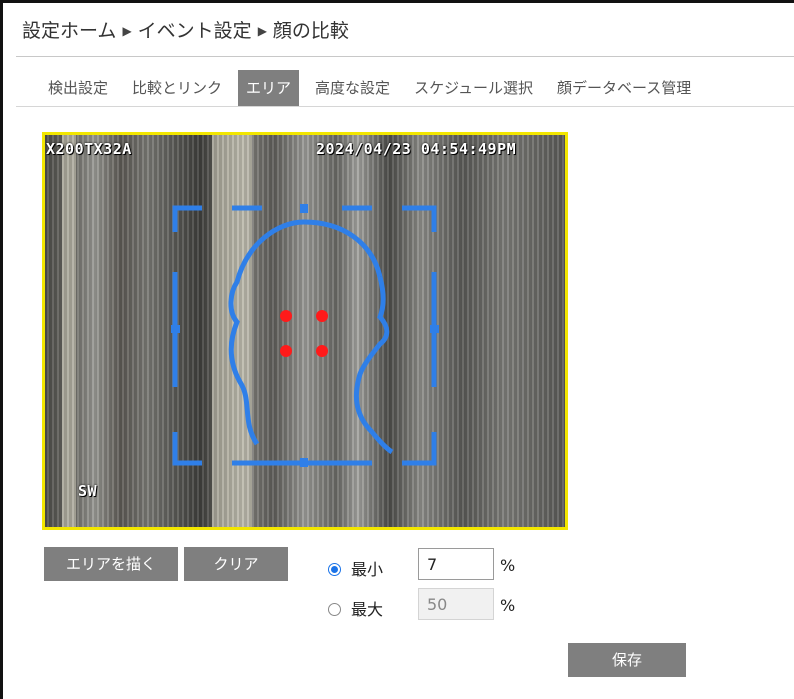 Image resolution: width=794 pixels, height=699 pixels. I want to click on tab-bar: 検出設定 比較とリンク エリア 高度な設定 スケジュール選択 顔データベース管理, so click(373, 88).